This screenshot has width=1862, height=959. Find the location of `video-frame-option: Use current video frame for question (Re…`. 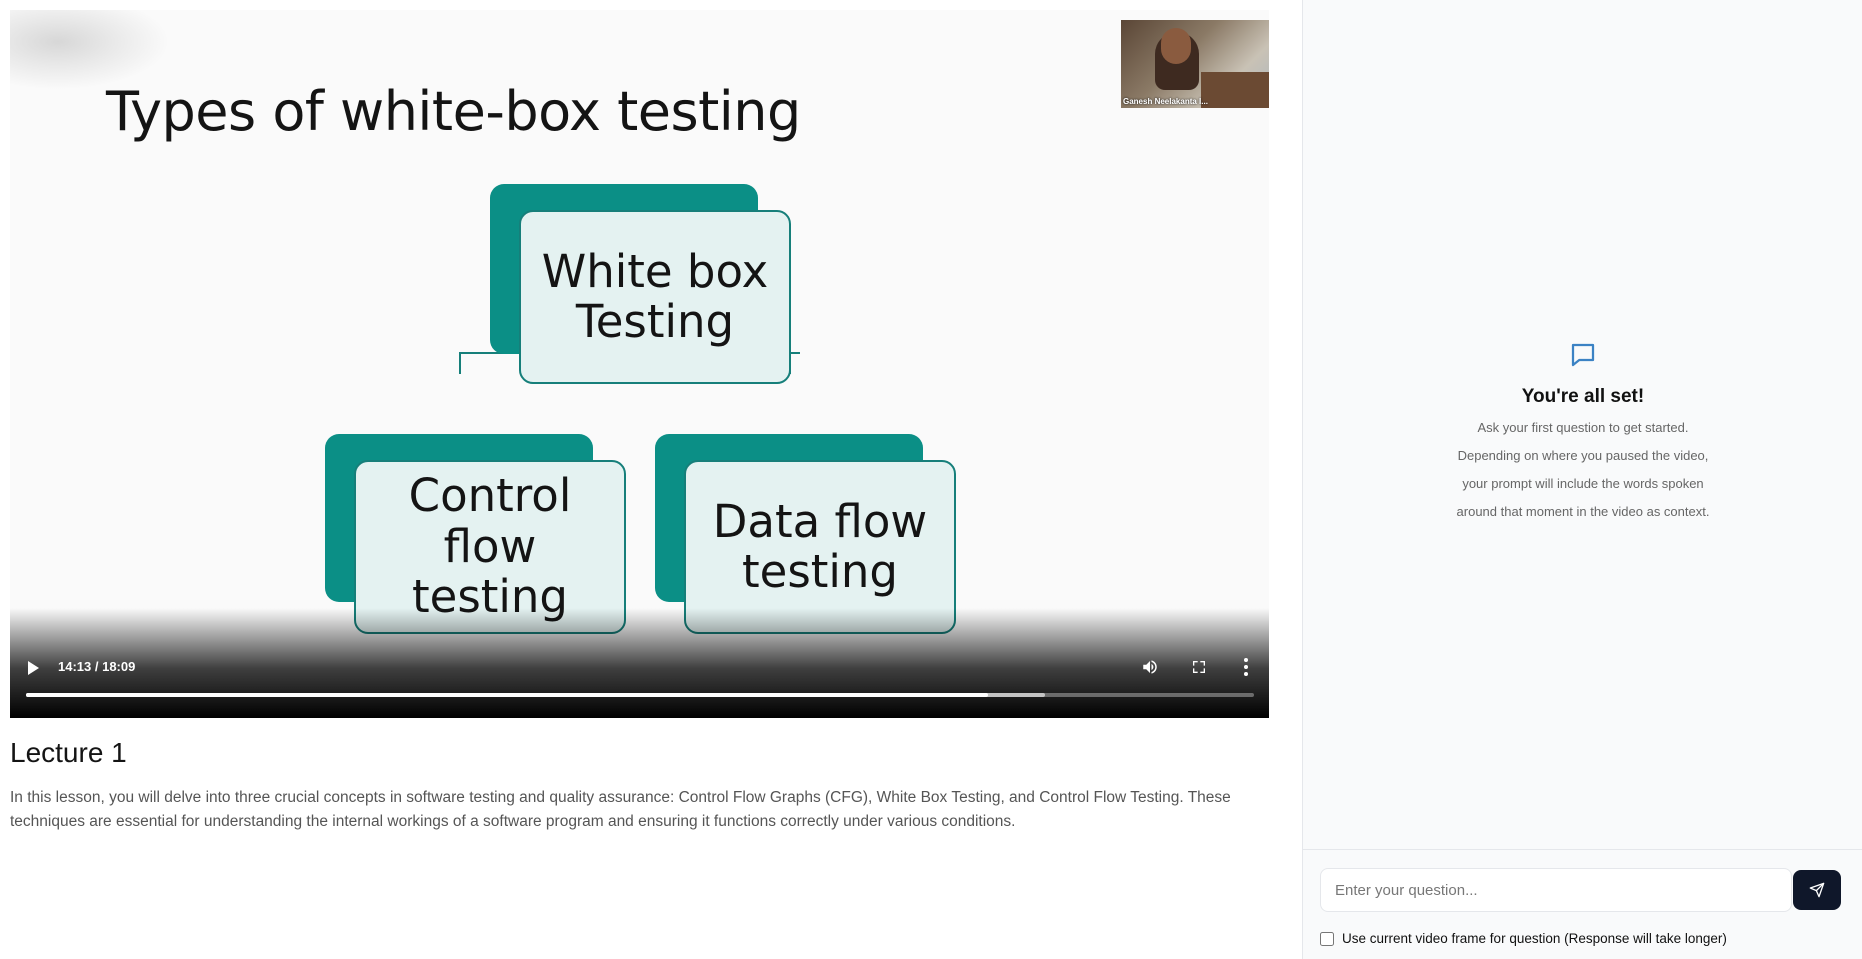

video-frame-option: Use current video frame for question (Re… is located at coordinates (1523, 938).